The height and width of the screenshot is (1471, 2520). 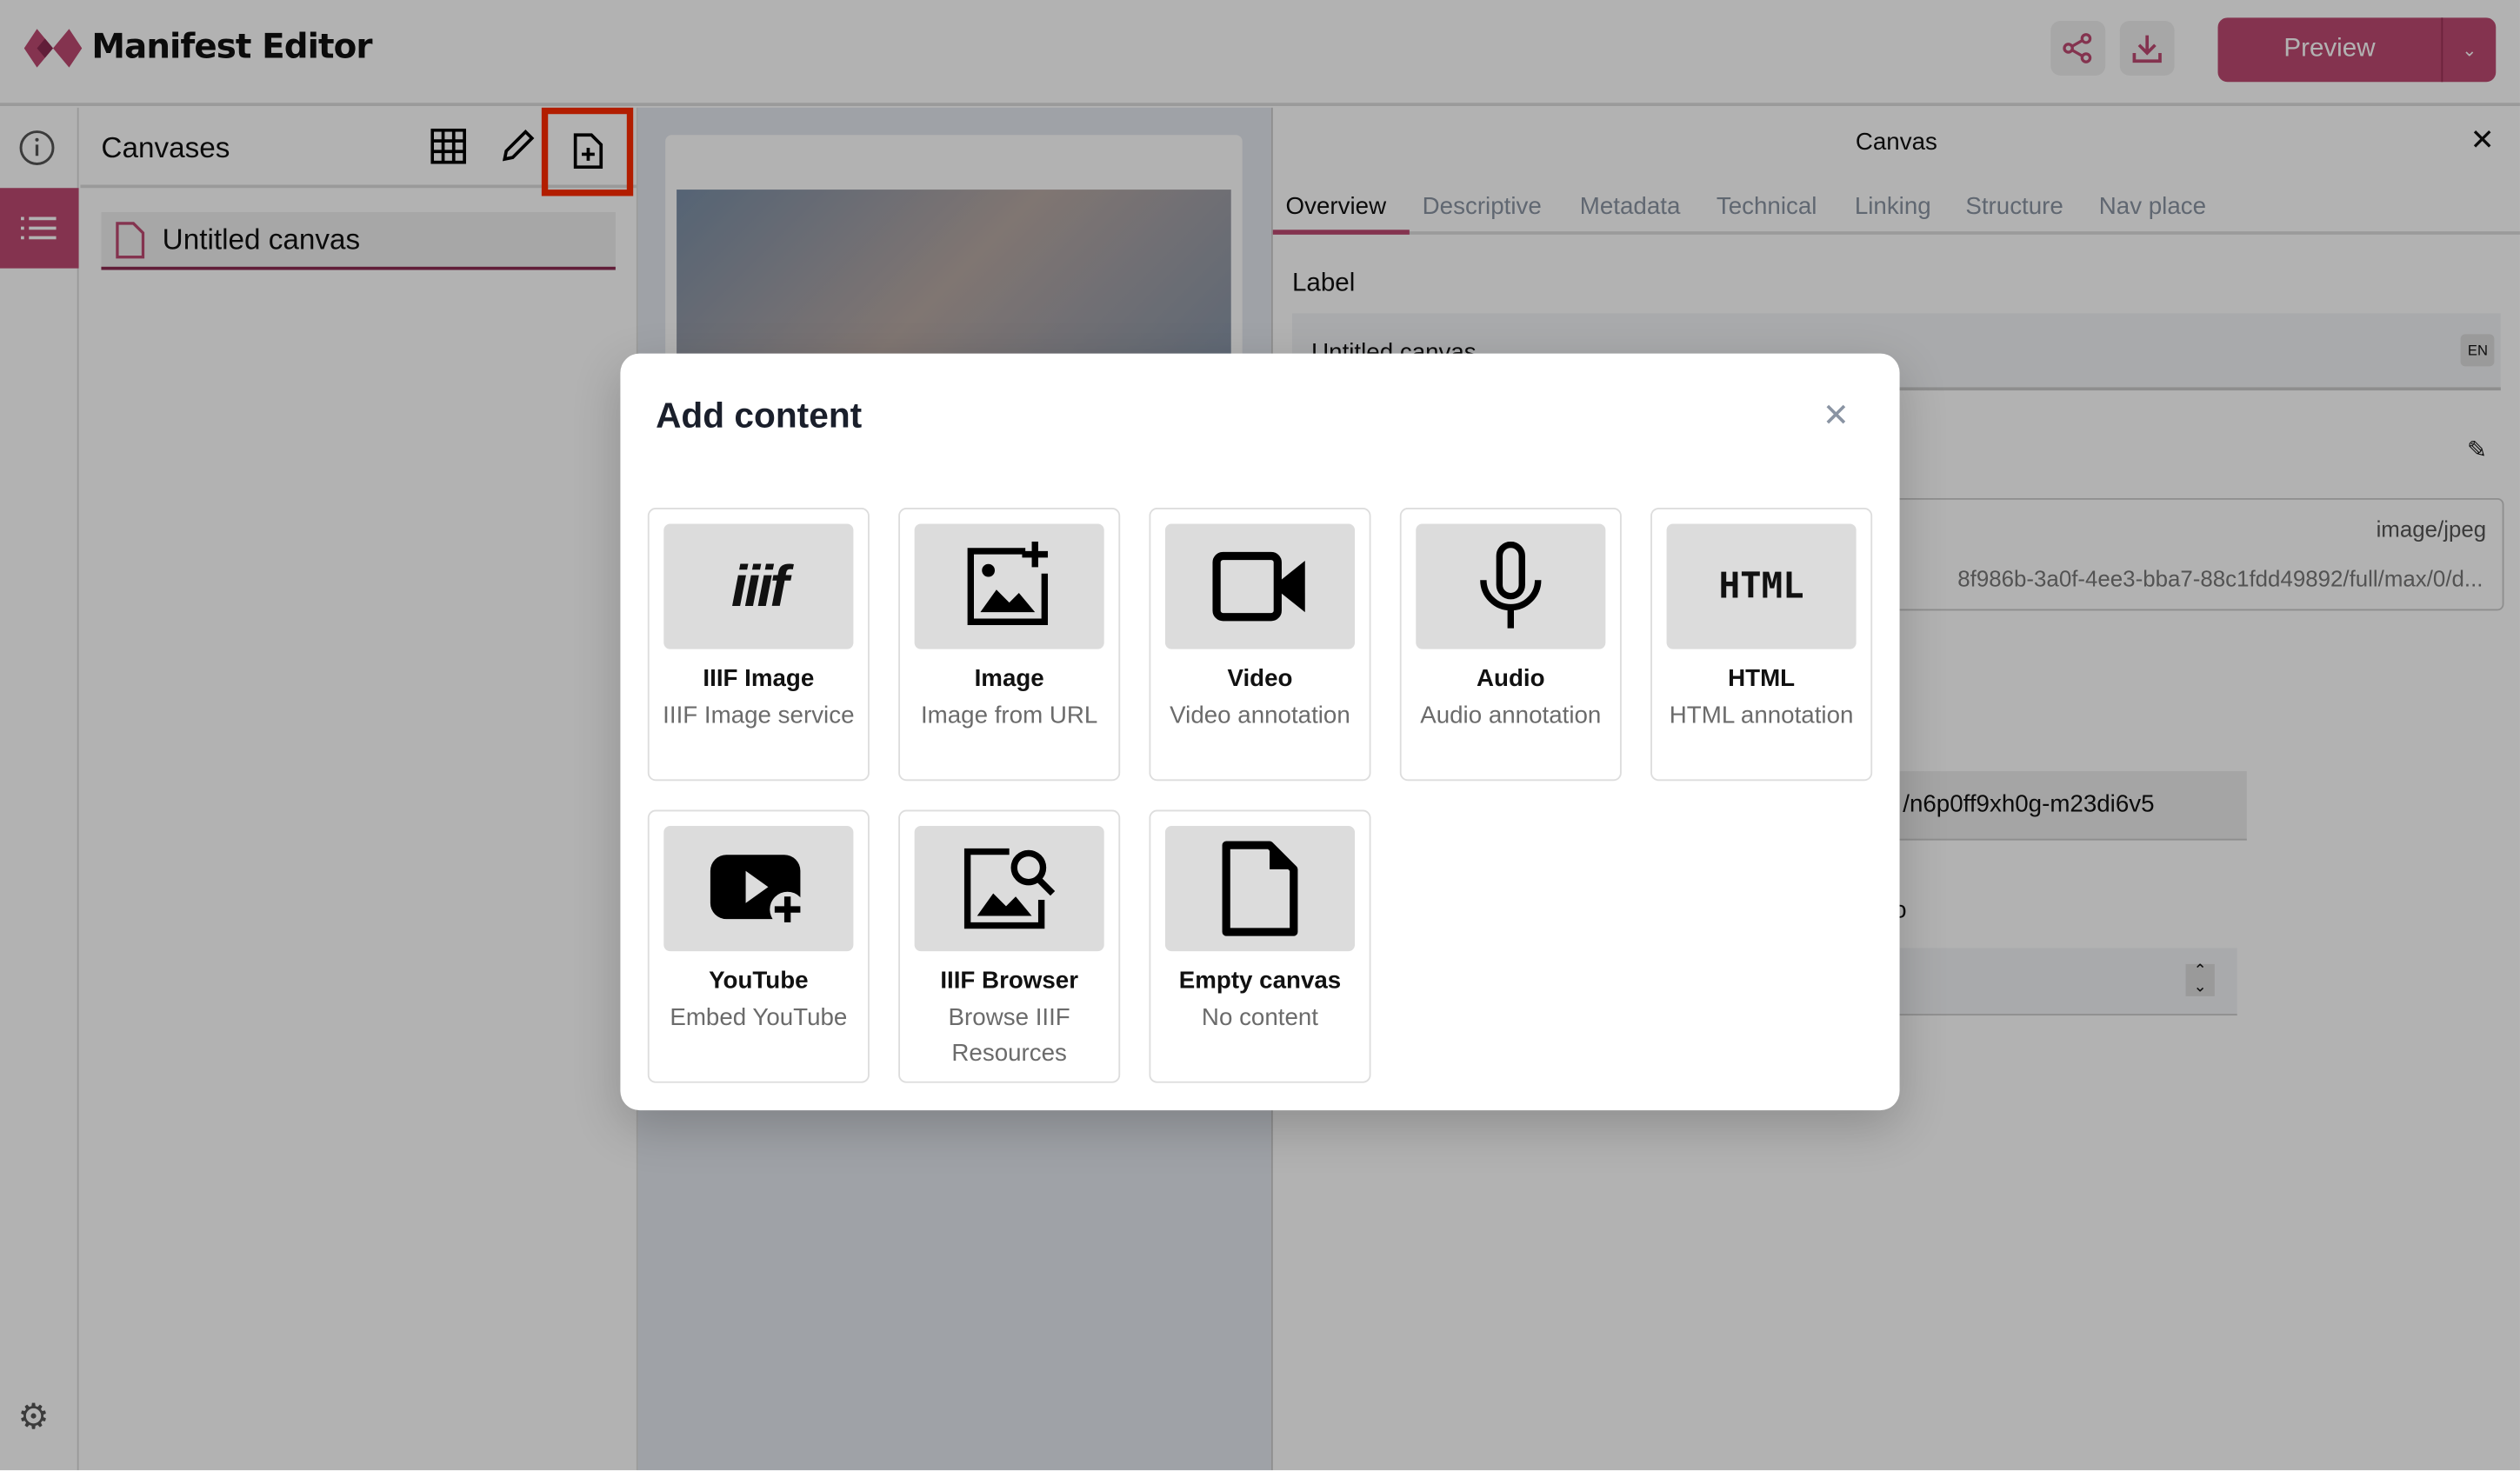 What do you see at coordinates (1009, 888) in the screenshot?
I see `image-search-icon` at bounding box center [1009, 888].